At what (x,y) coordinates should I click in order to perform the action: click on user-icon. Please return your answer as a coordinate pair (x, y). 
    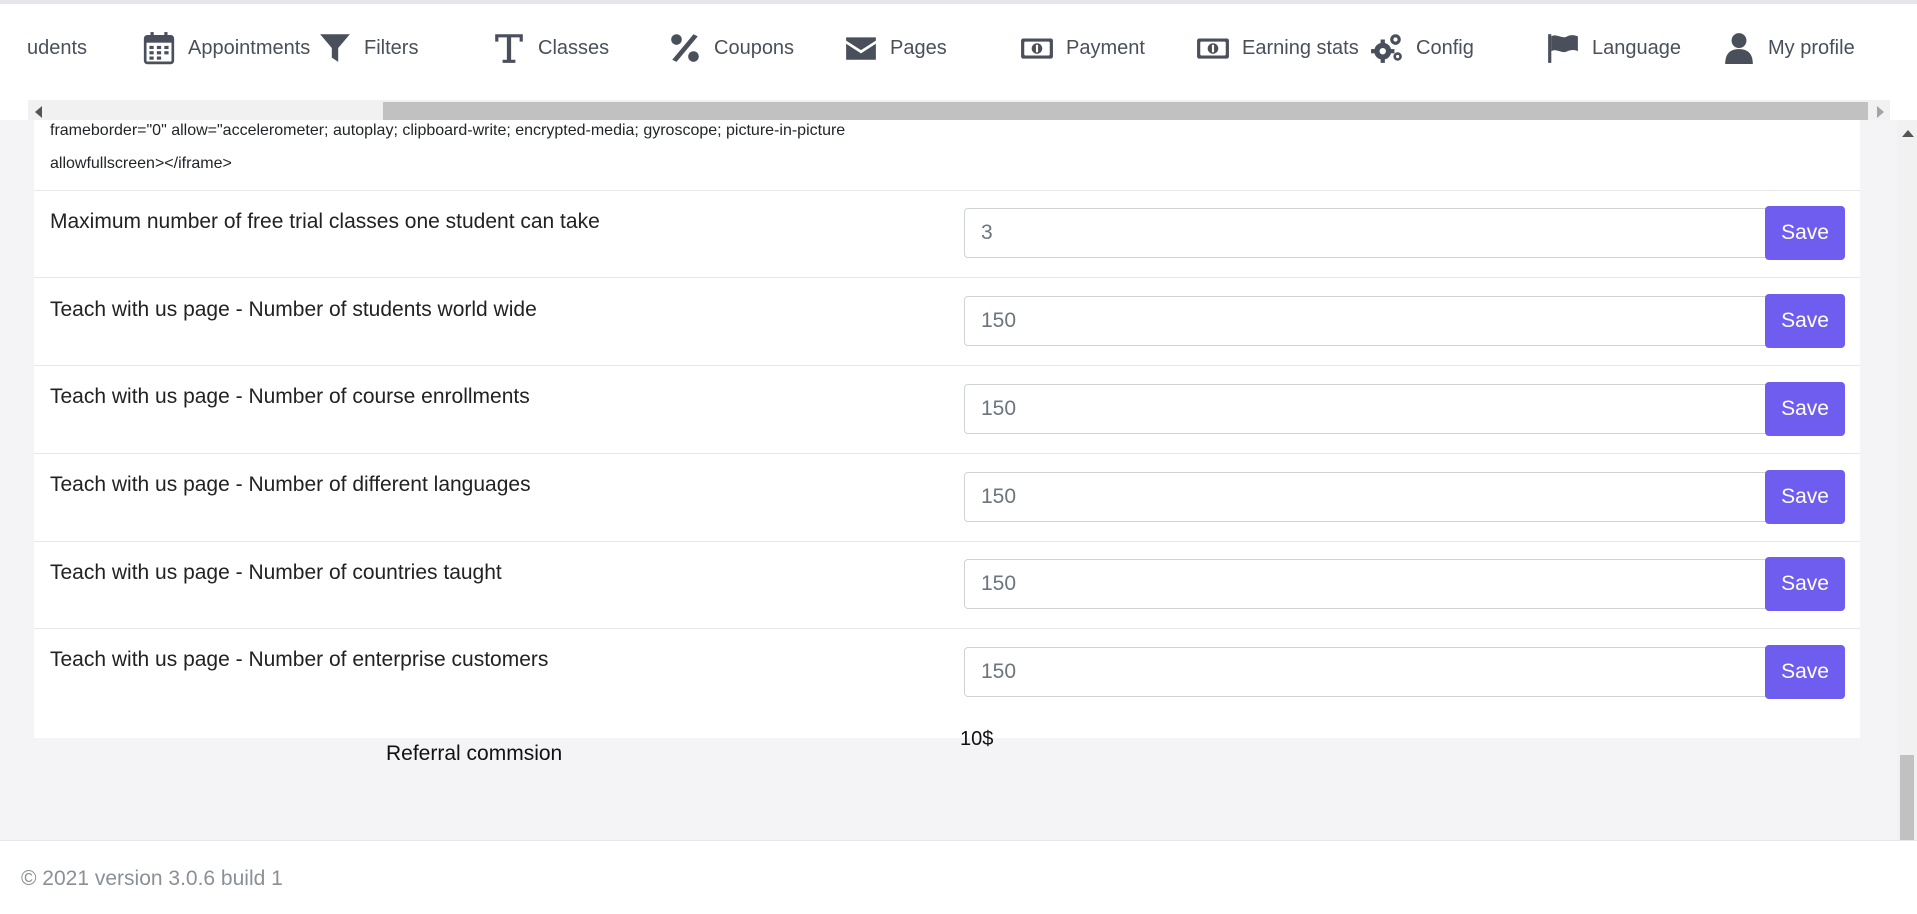
    Looking at the image, I should click on (1739, 48).